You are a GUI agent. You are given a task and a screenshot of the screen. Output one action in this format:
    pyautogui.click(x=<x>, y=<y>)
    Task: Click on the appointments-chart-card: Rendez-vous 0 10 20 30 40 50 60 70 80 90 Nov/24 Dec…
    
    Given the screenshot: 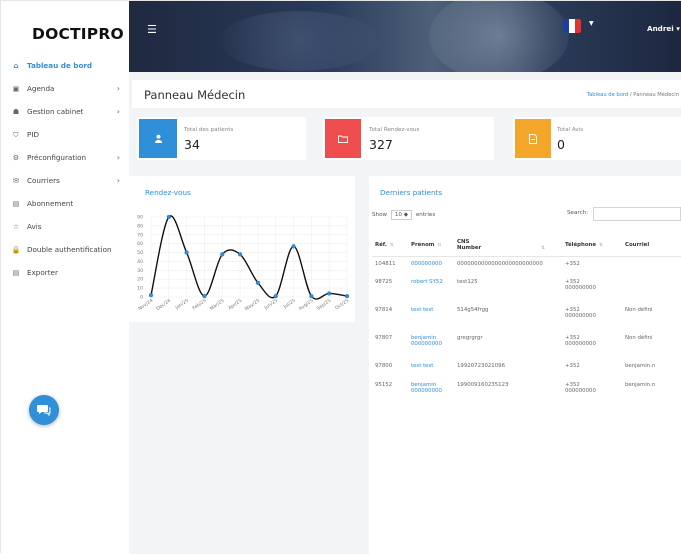 What is the action you would take?
    pyautogui.click(x=242, y=249)
    